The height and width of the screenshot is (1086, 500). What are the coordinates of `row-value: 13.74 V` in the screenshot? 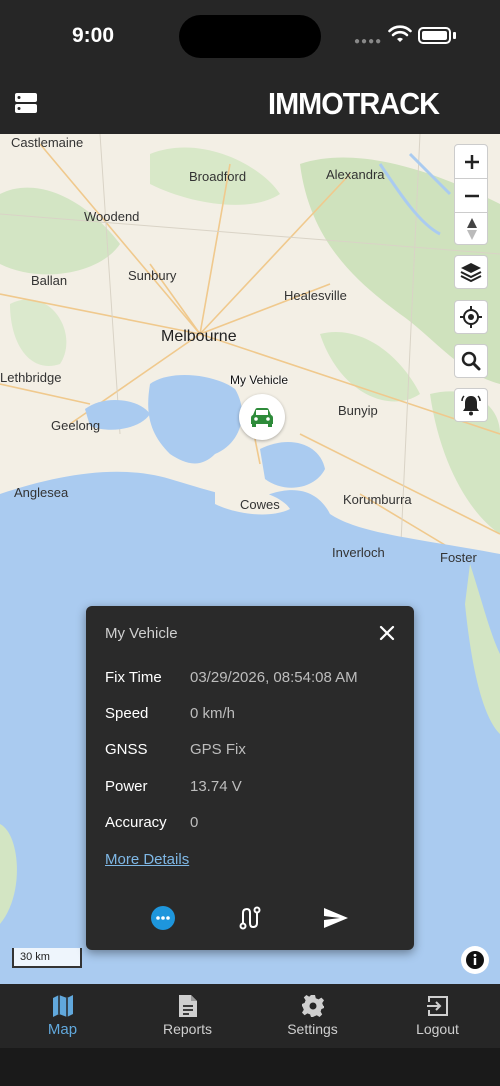 It's located at (216, 786).